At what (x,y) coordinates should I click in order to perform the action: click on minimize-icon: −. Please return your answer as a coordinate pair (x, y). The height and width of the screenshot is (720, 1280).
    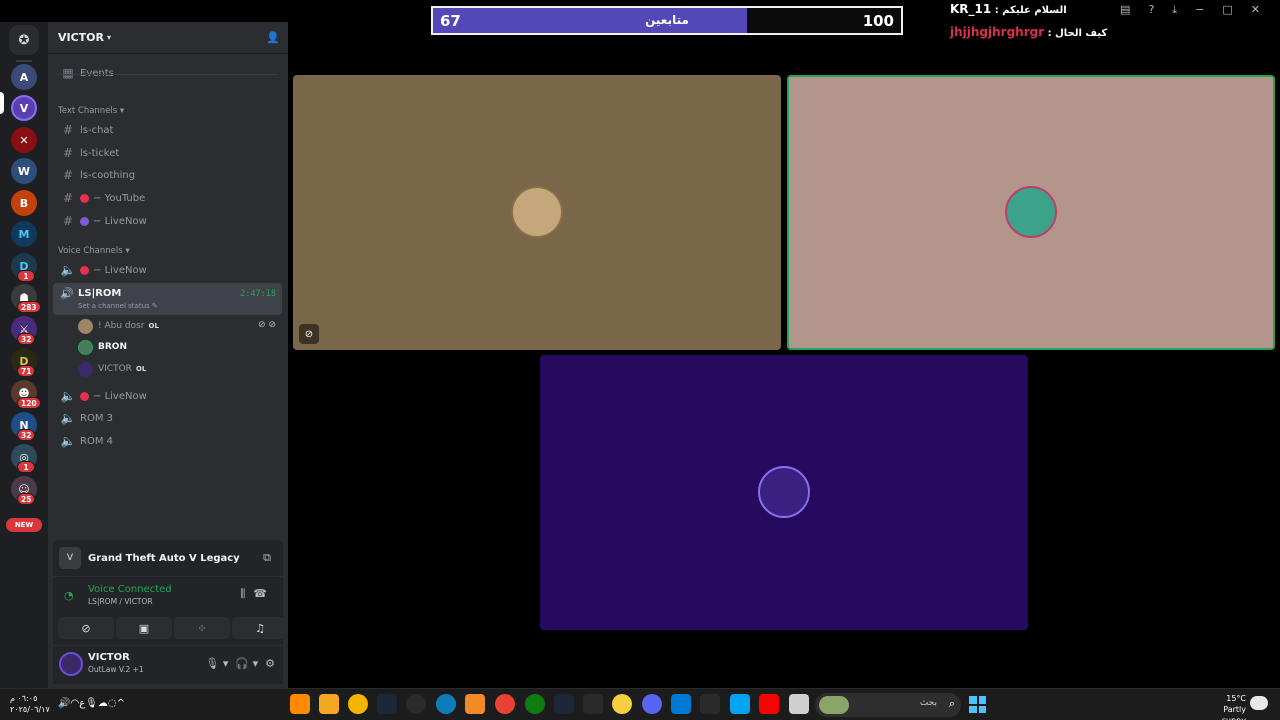
    Looking at the image, I should click on (1199, 9).